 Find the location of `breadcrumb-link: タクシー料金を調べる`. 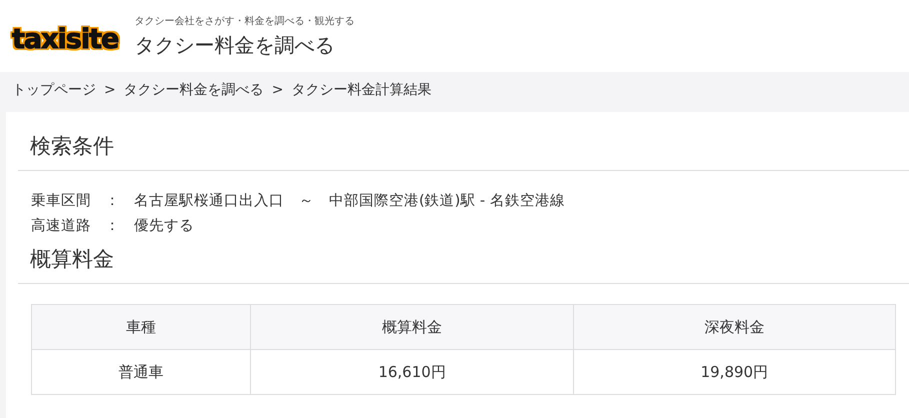

breadcrumb-link: タクシー料金を調べる is located at coordinates (194, 90).